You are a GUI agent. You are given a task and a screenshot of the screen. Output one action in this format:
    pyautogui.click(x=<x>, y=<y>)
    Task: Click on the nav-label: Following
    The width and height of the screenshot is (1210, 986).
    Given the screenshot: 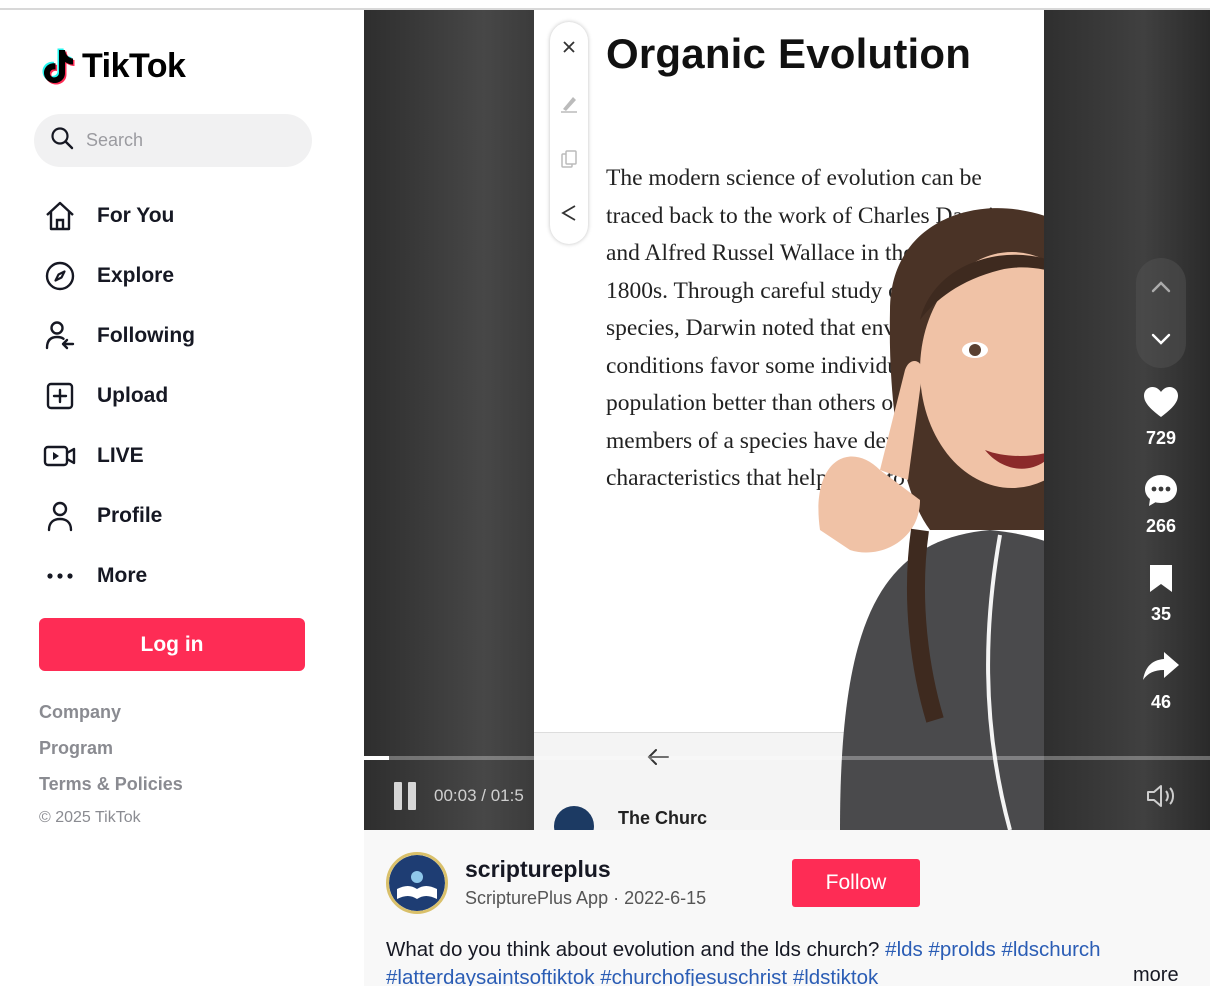 What is the action you would take?
    pyautogui.click(x=146, y=335)
    